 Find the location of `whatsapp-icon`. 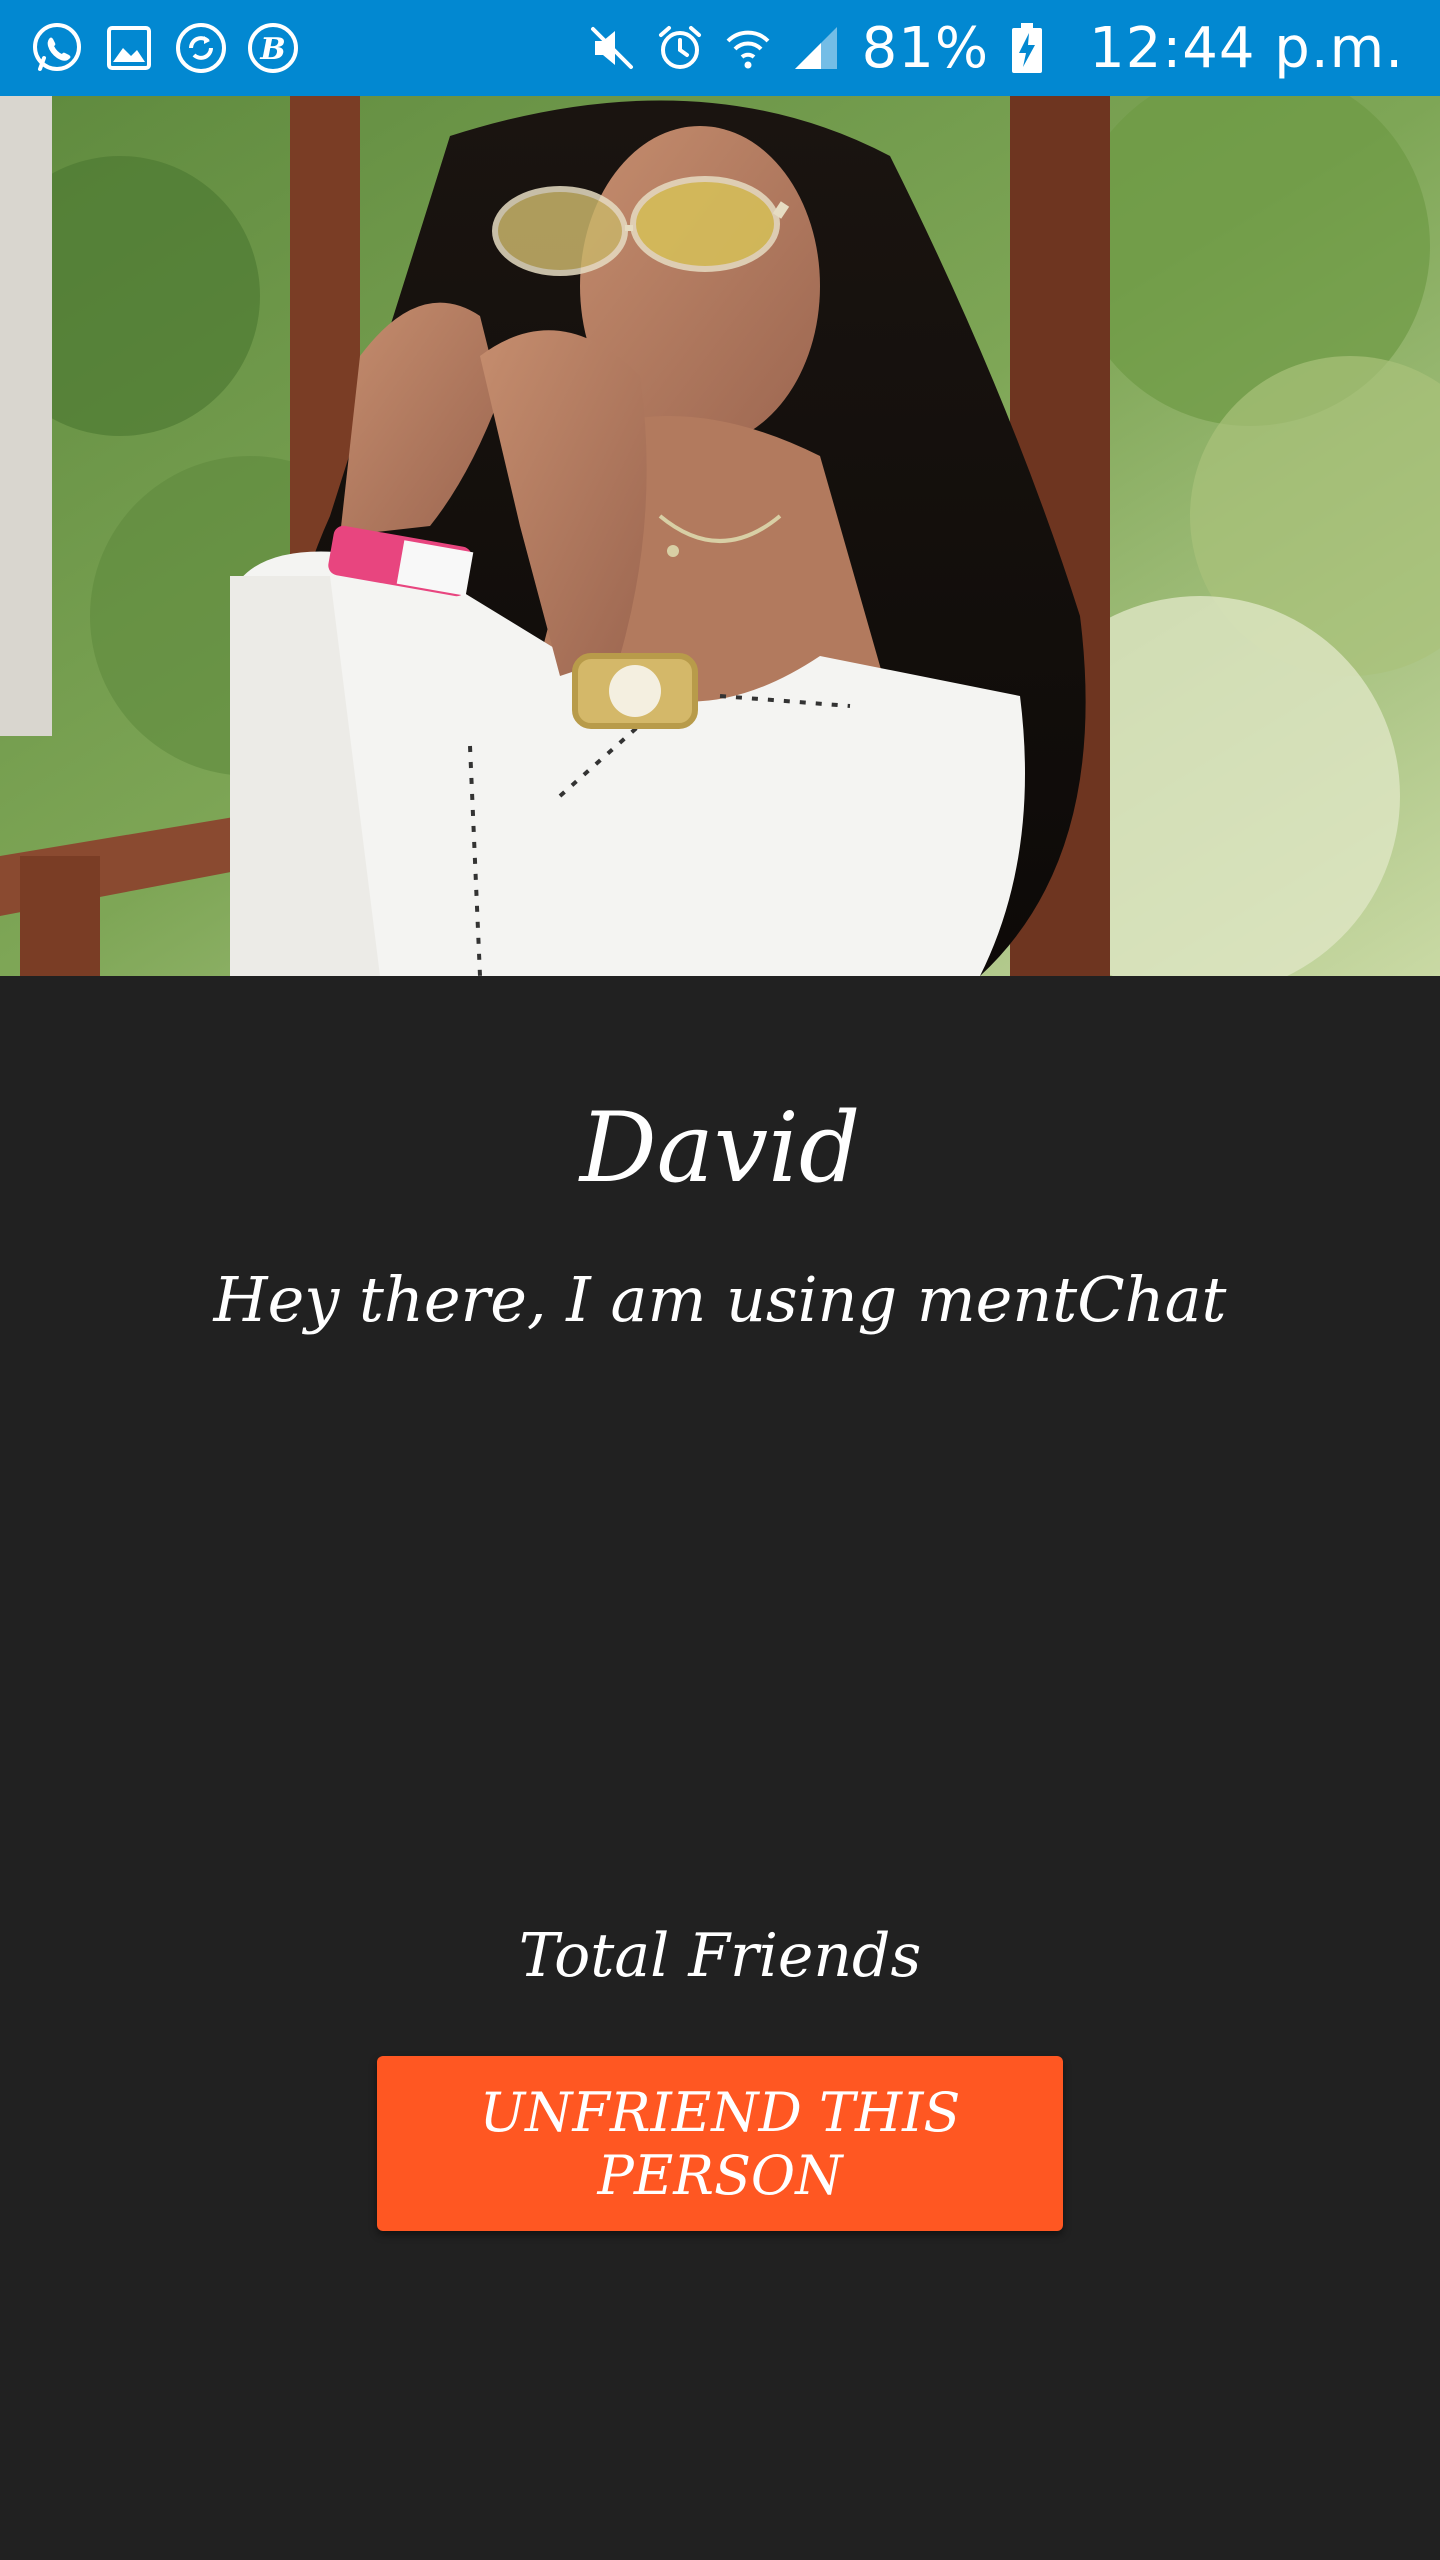

whatsapp-icon is located at coordinates (57, 48).